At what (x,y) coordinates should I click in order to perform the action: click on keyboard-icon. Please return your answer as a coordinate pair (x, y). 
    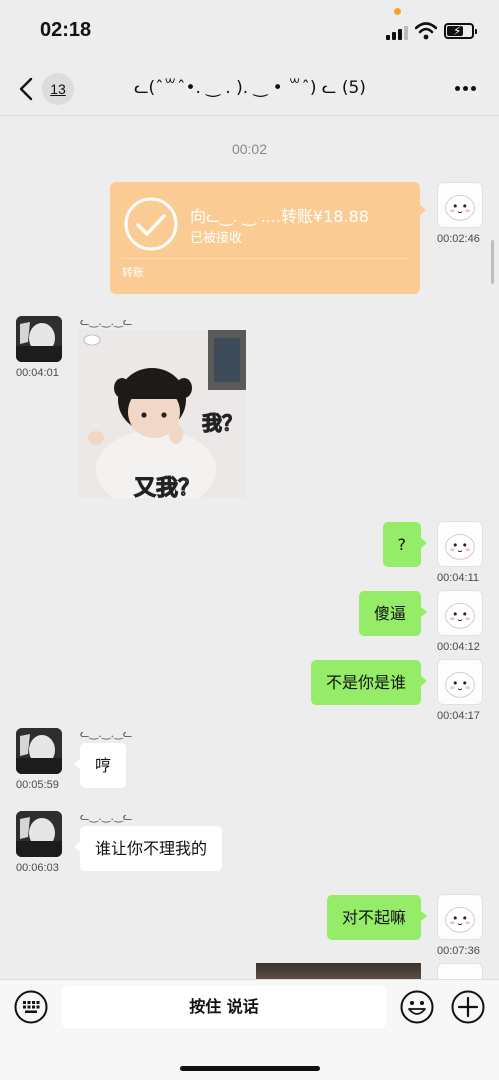
    Looking at the image, I should click on (31, 1007).